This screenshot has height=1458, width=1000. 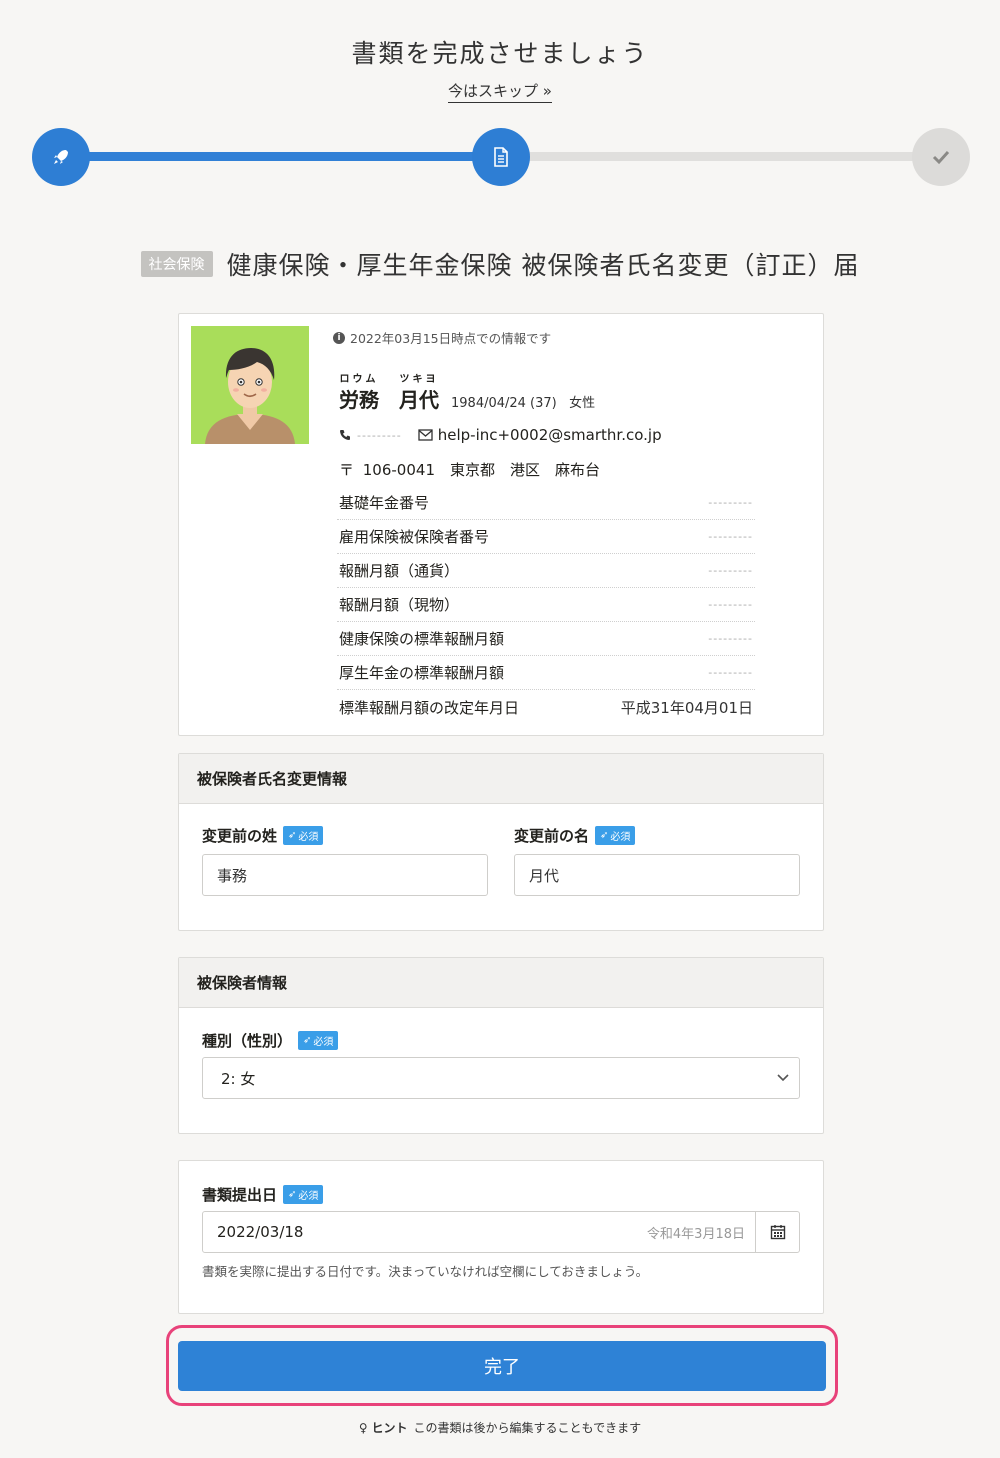 I want to click on step-document, so click(x=501, y=157).